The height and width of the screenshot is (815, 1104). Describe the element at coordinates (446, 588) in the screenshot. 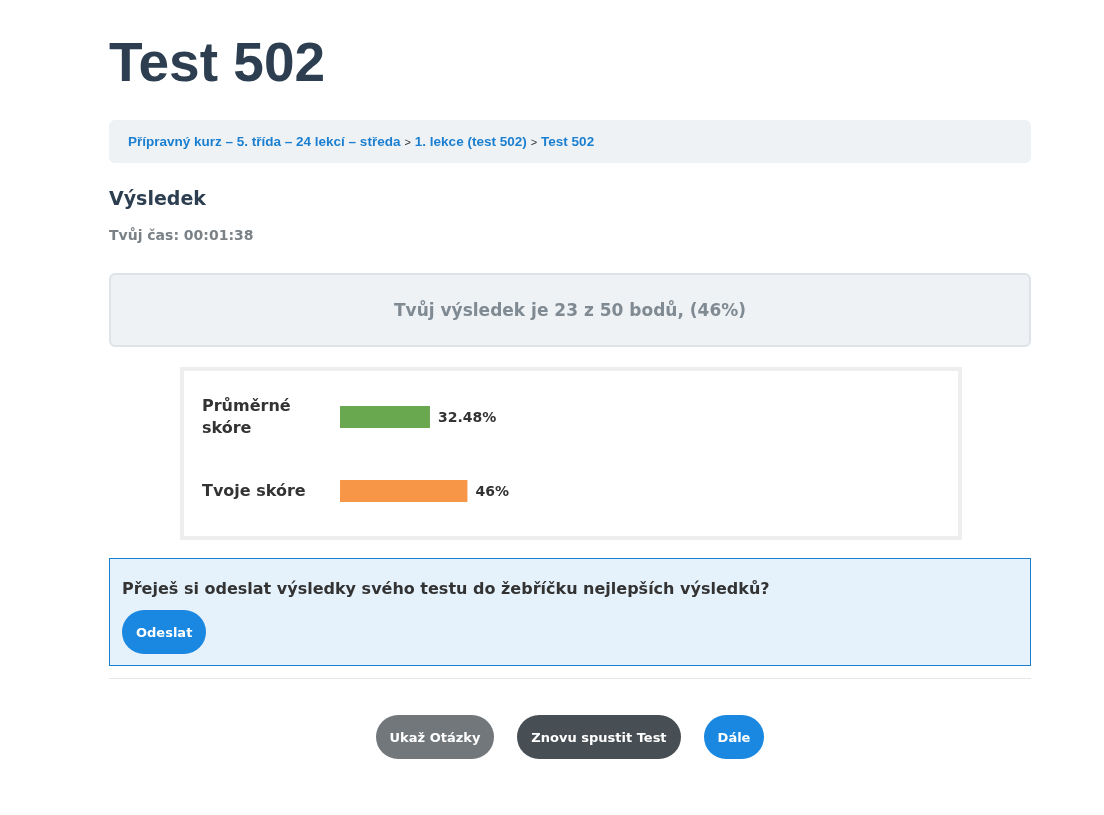

I see `leaderboard-question: Přeješ si odeslat výsledky svého testu do žebříčku nejlepších výsledků?` at that location.